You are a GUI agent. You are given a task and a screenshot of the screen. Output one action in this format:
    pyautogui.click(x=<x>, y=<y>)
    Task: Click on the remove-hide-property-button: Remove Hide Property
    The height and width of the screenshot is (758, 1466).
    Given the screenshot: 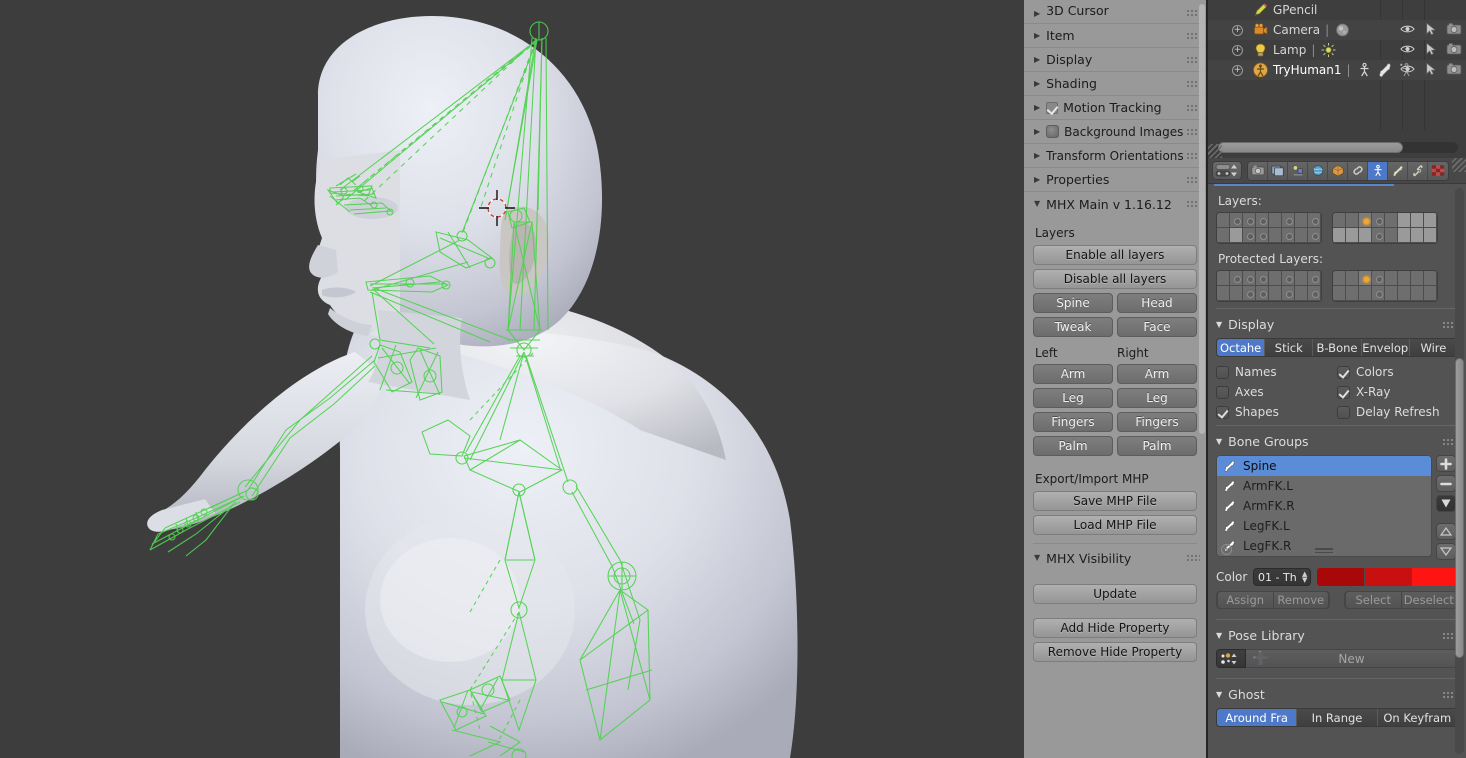 What is the action you would take?
    pyautogui.click(x=1115, y=652)
    